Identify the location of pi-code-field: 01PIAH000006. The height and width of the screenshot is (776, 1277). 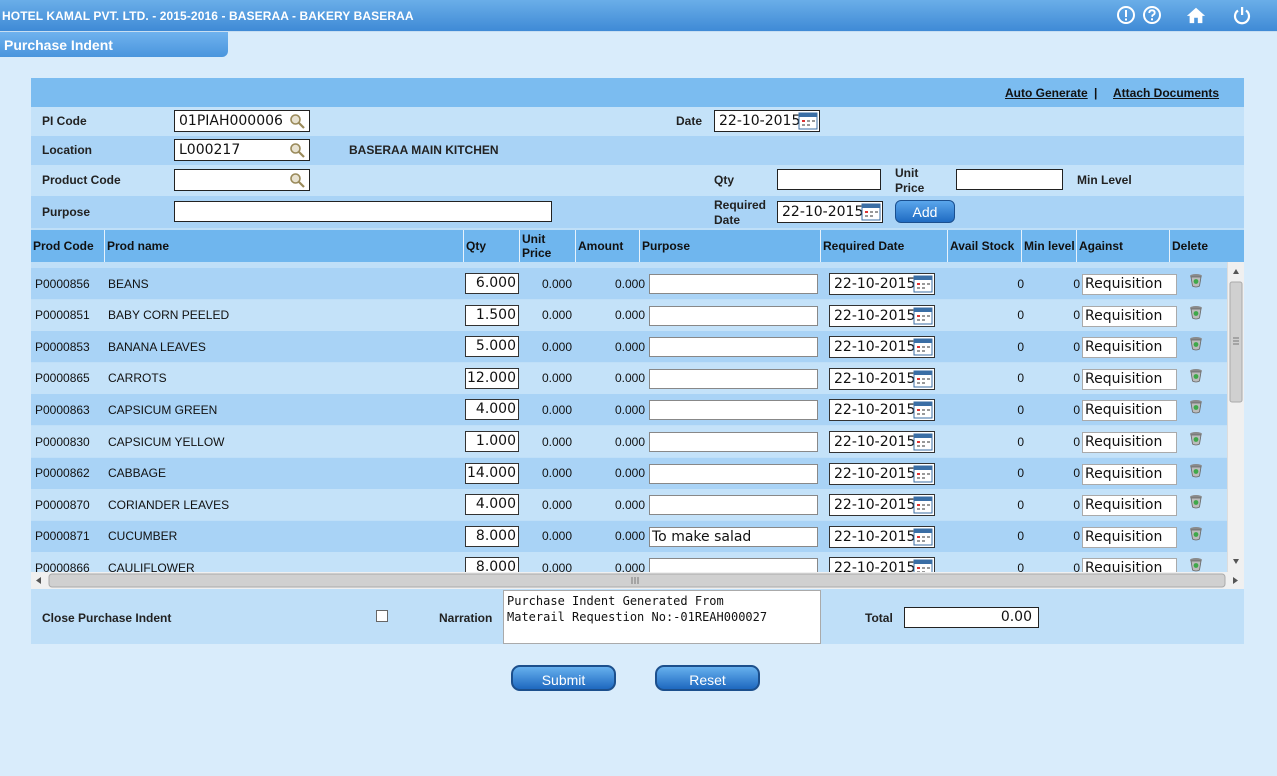
(242, 121).